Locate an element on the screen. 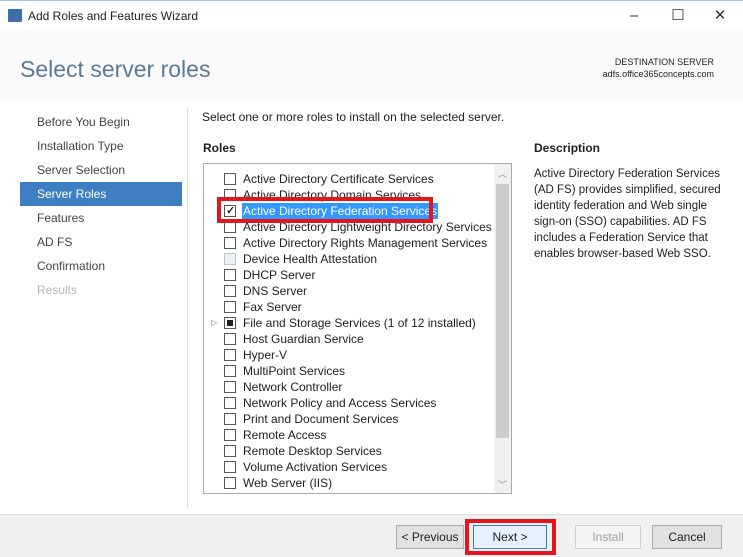  previous-button: < Previous is located at coordinates (430, 537).